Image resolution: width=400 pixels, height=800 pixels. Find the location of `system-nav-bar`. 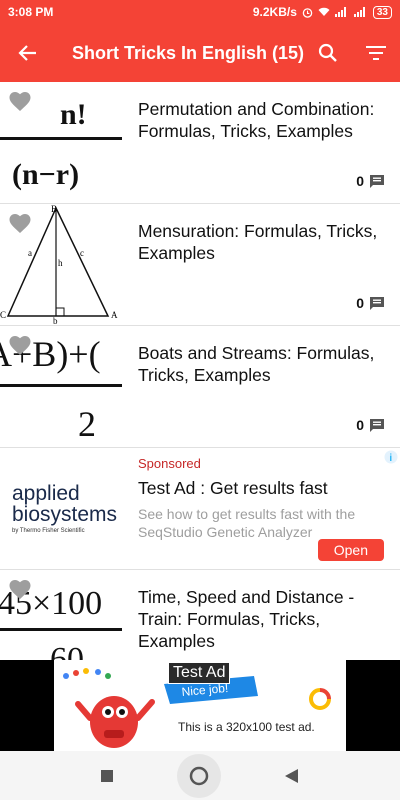

system-nav-bar is located at coordinates (200, 775).